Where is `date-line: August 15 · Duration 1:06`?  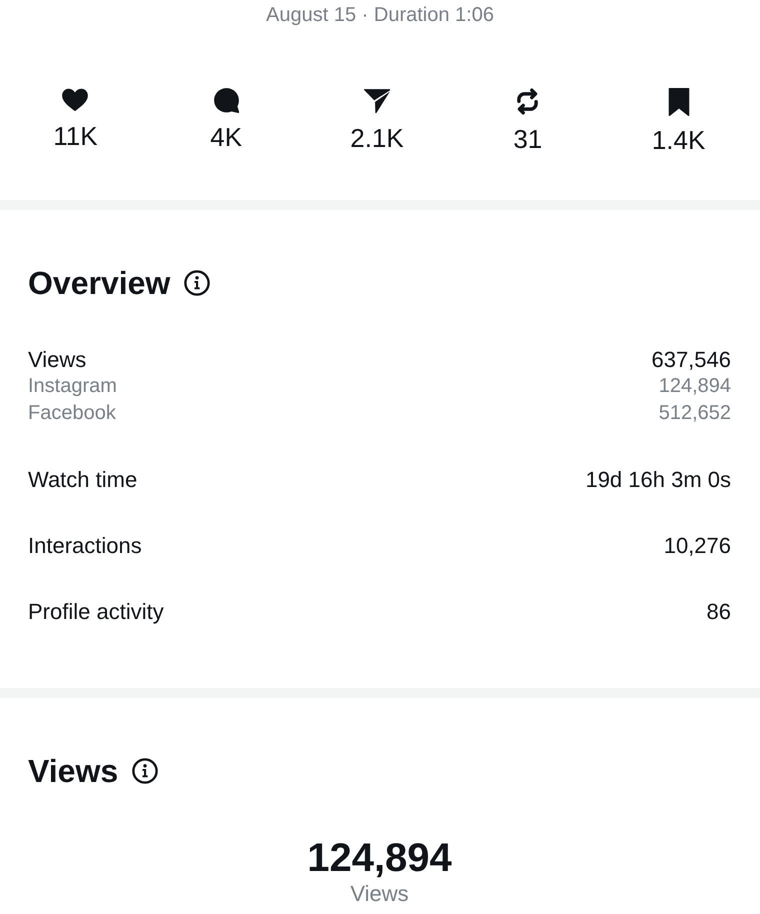 date-line: August 15 · Duration 1:06 is located at coordinates (380, 15).